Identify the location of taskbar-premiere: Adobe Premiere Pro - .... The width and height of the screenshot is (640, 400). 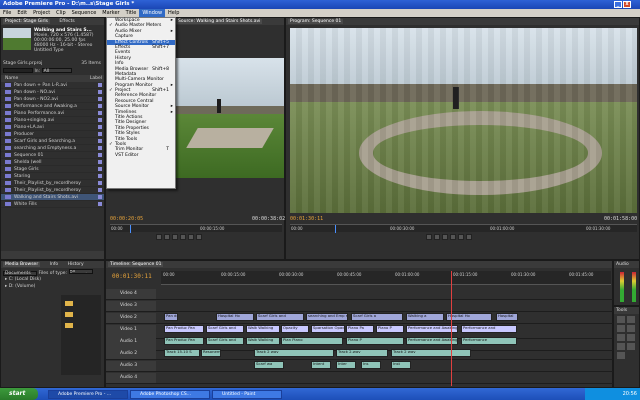
(88, 394).